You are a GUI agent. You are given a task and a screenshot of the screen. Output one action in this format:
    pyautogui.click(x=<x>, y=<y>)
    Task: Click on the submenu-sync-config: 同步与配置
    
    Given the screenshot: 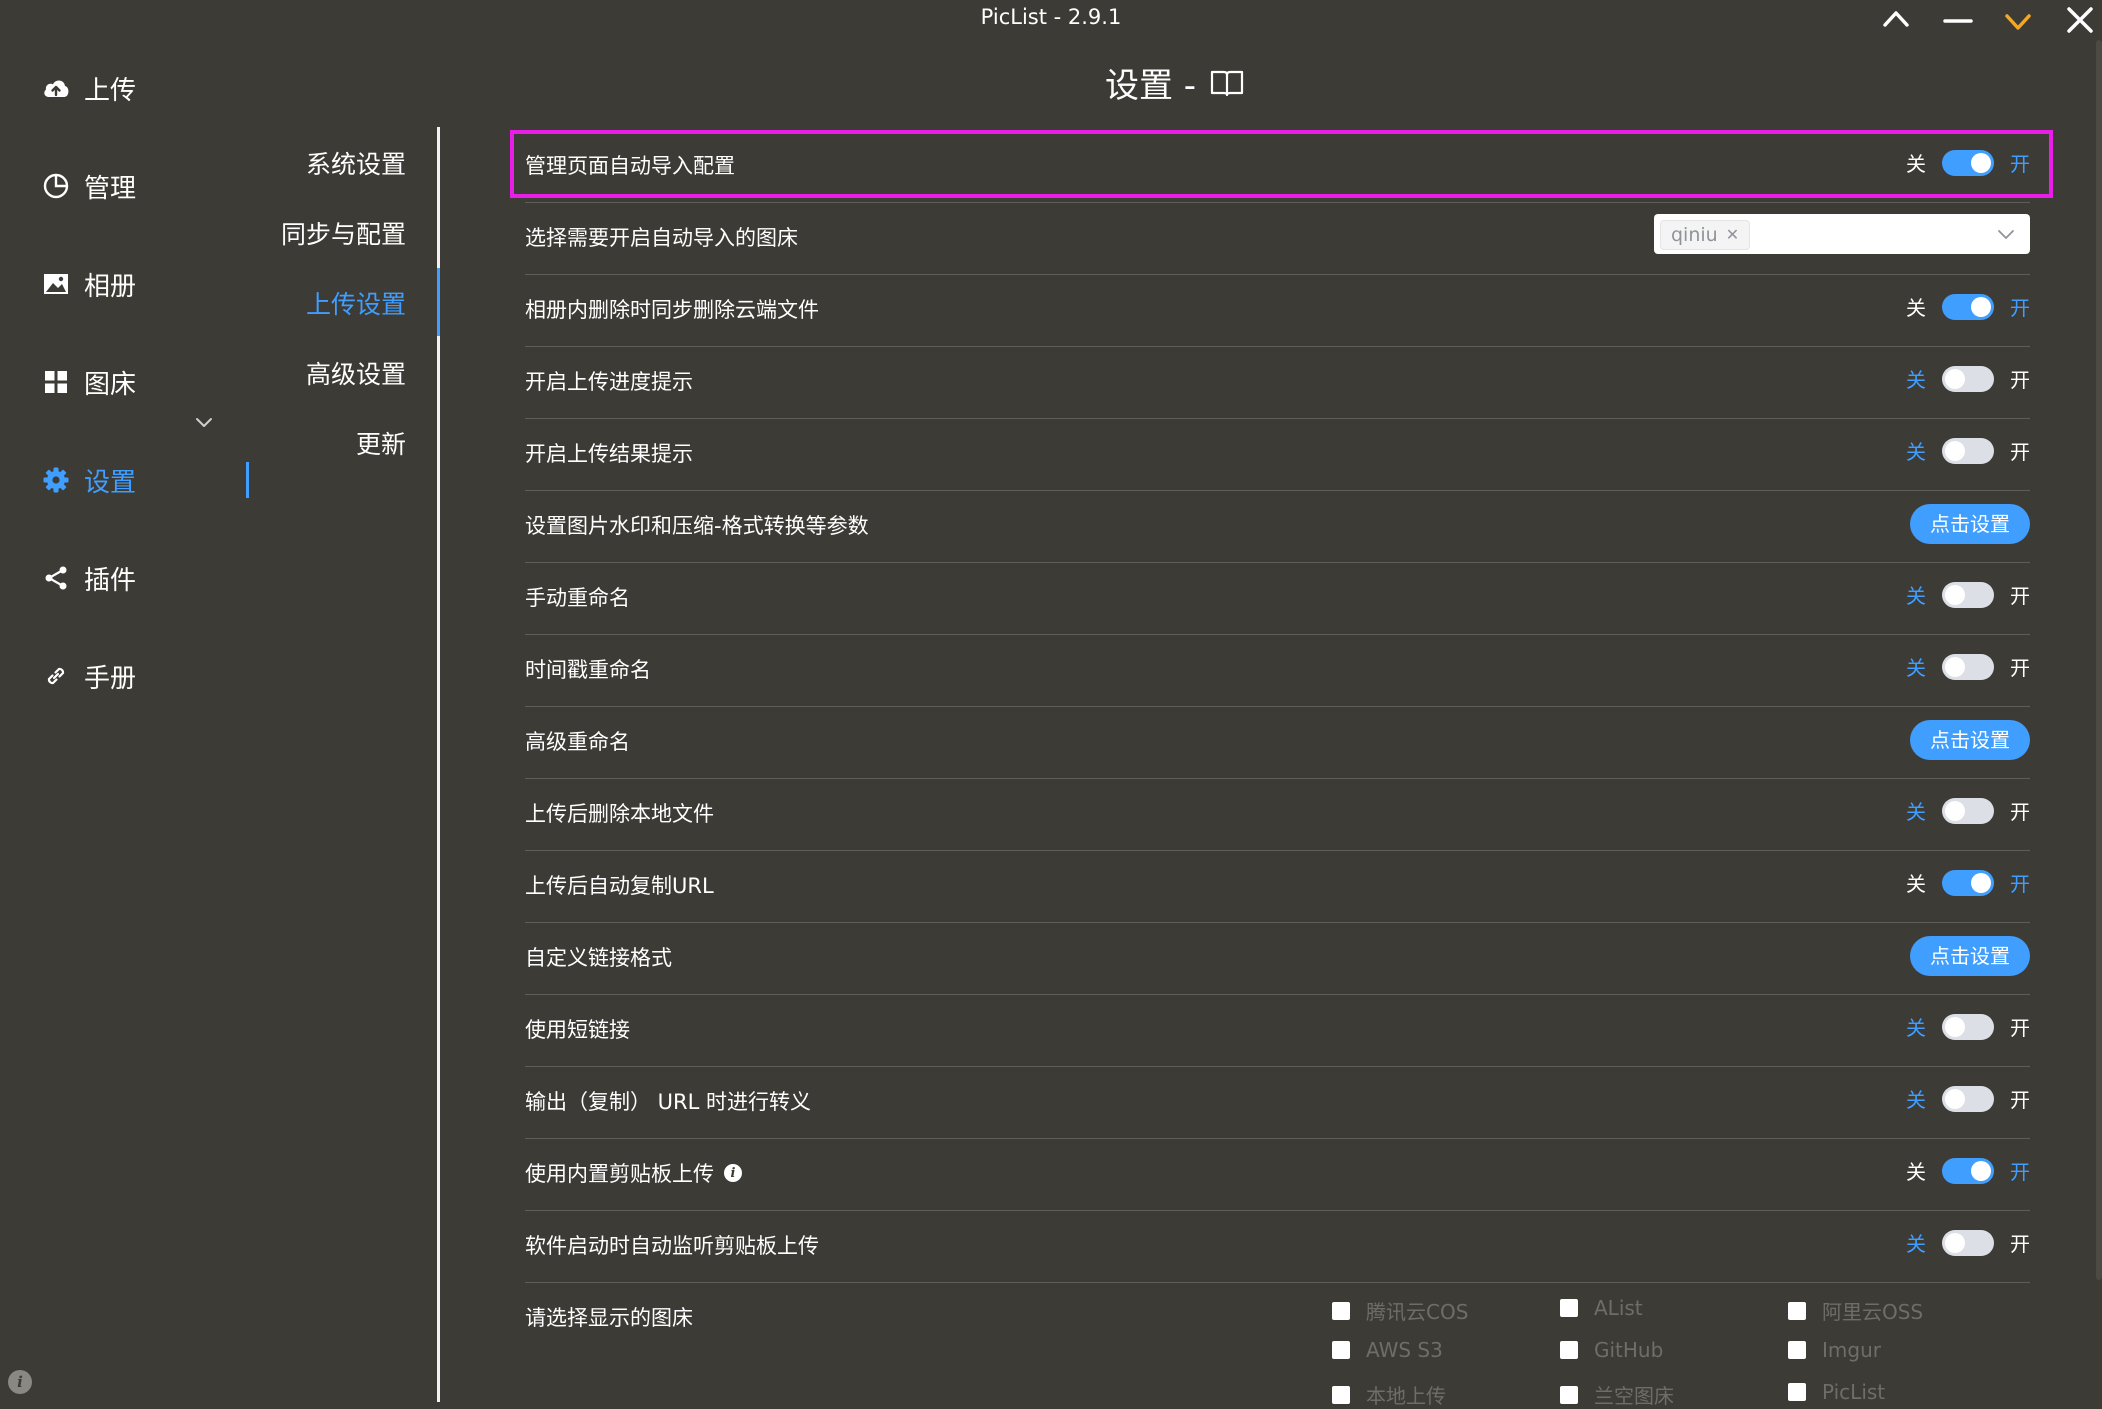 What is the action you would take?
    pyautogui.click(x=343, y=233)
    